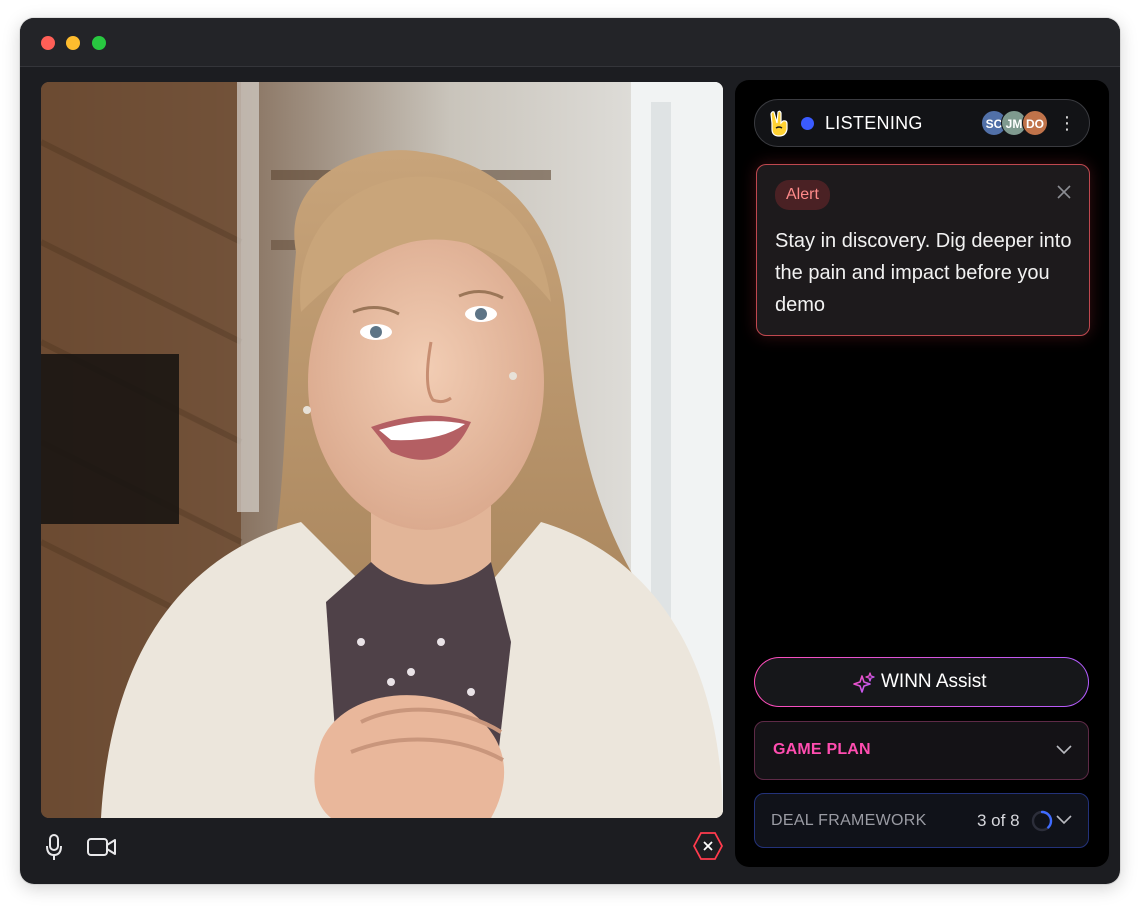 The width and height of the screenshot is (1141, 915). What do you see at coordinates (73, 43) in the screenshot?
I see `minimize-window-button` at bounding box center [73, 43].